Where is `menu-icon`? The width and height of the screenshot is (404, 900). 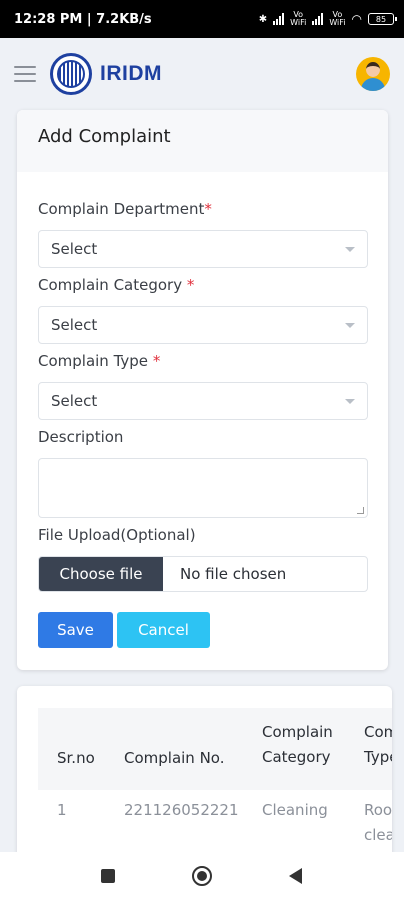 menu-icon is located at coordinates (25, 74).